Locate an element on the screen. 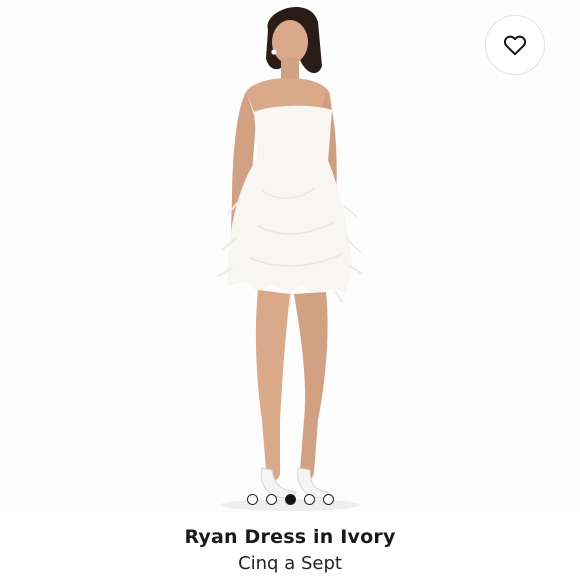 This screenshot has height=580, width=580. wishlist-button is located at coordinates (515, 45).